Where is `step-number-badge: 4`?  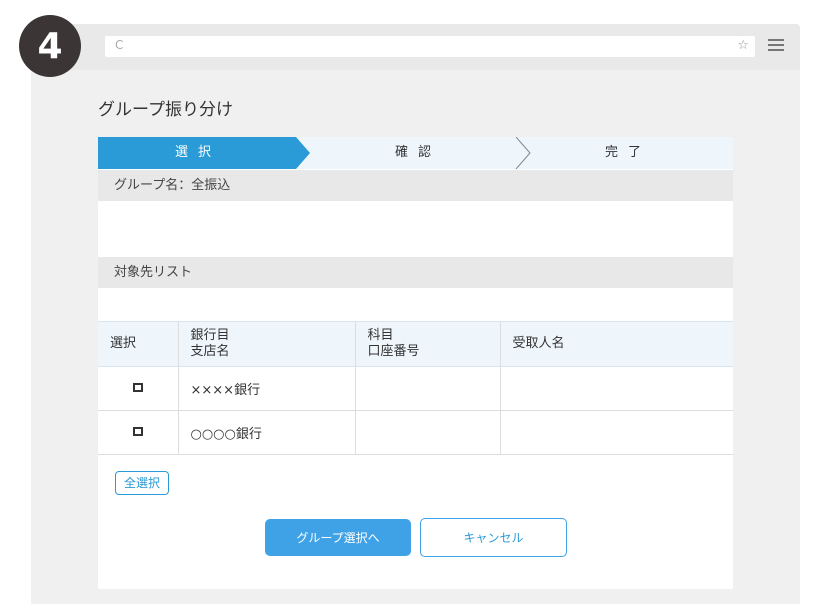 step-number-badge: 4 is located at coordinates (50, 46).